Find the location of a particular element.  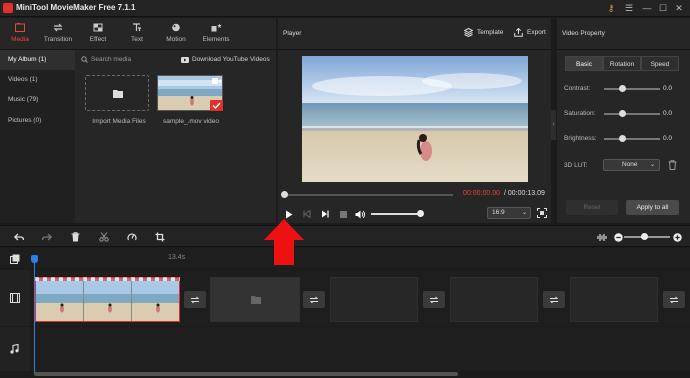

sidebar-item-videos: Videos (1) is located at coordinates (37, 80).